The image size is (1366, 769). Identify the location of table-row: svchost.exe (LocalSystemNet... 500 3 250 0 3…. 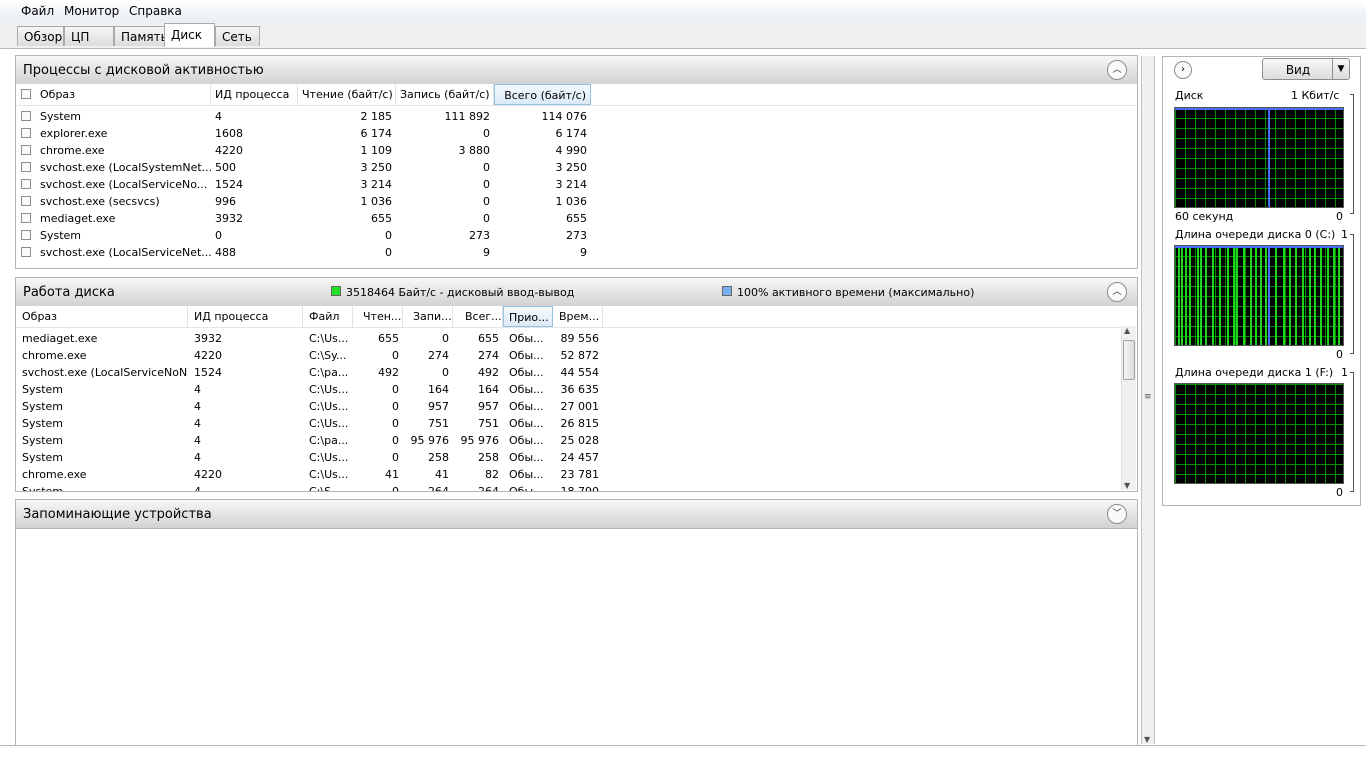
(576, 167).